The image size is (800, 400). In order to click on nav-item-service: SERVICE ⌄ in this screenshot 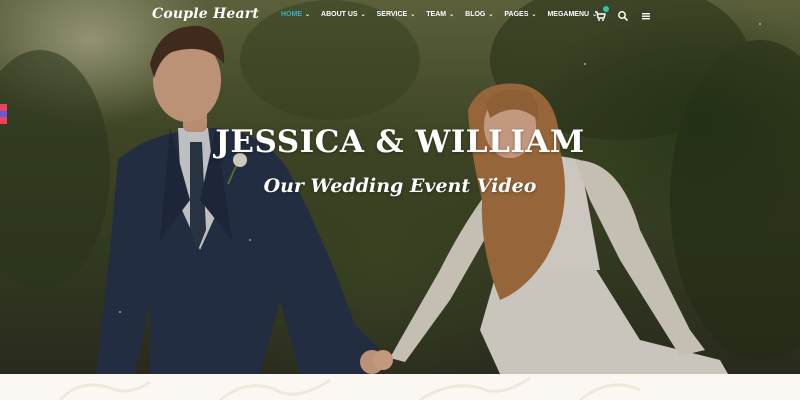, I will do `click(396, 14)`.